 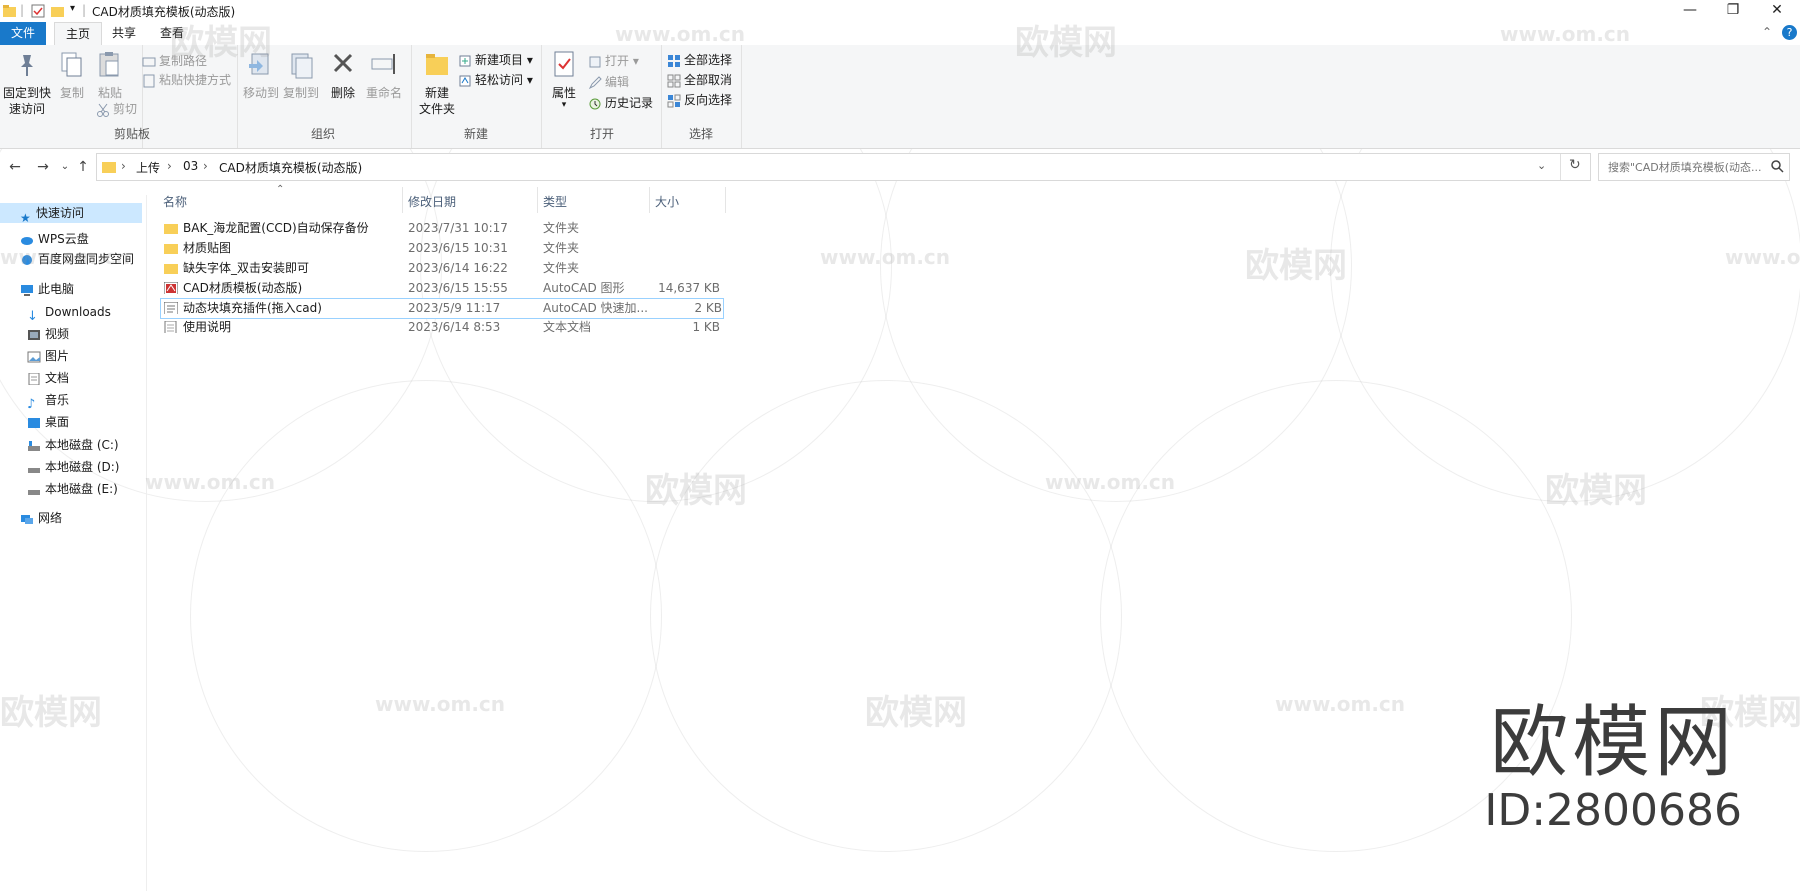 What do you see at coordinates (1613, 810) in the screenshot?
I see `brand-id: ID:2800686` at bounding box center [1613, 810].